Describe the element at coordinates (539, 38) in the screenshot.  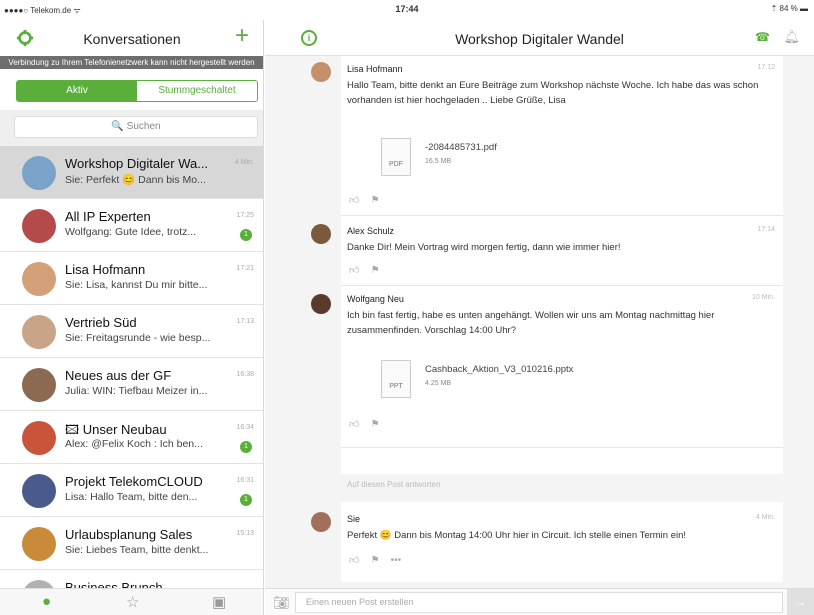
I see `detail-header: i Workshop Digitaler Wandel ☎ 🔔︎` at that location.